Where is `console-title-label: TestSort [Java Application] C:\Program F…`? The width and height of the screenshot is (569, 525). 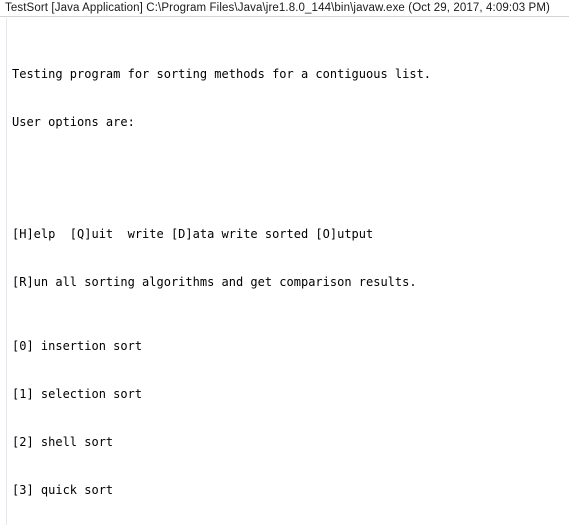 console-title-label: TestSort [Java Application] C:\Program F… is located at coordinates (277, 8).